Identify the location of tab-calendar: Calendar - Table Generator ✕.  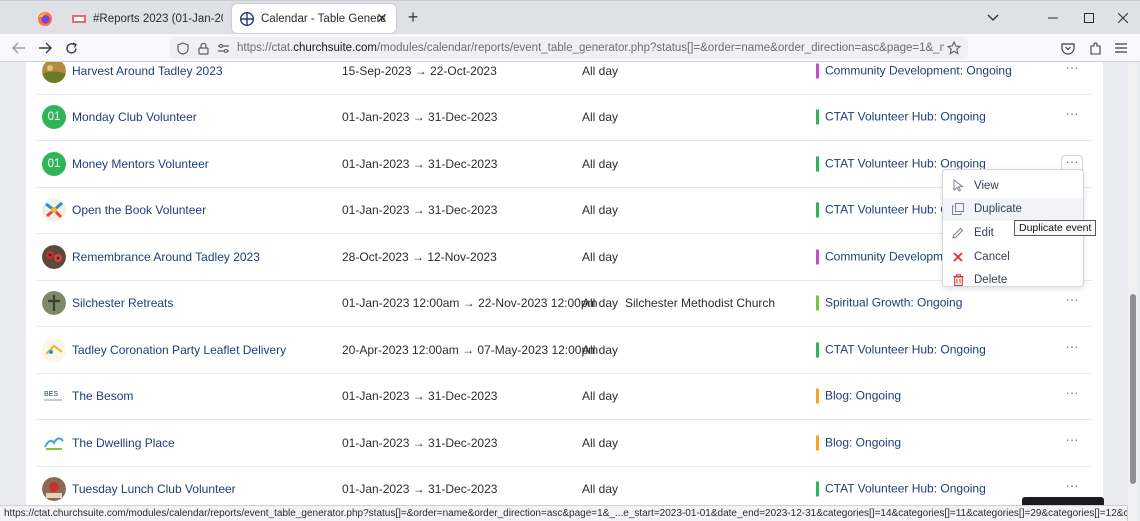
(314, 18).